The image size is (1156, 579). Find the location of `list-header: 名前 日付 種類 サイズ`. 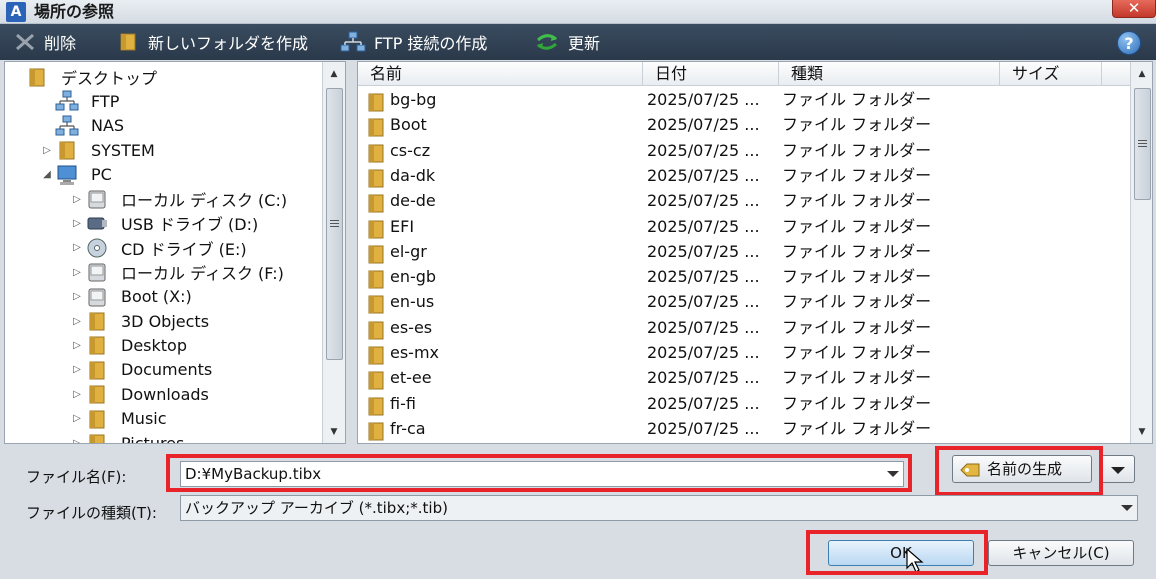

list-header: 名前 日付 種類 サイズ is located at coordinates (744, 74).